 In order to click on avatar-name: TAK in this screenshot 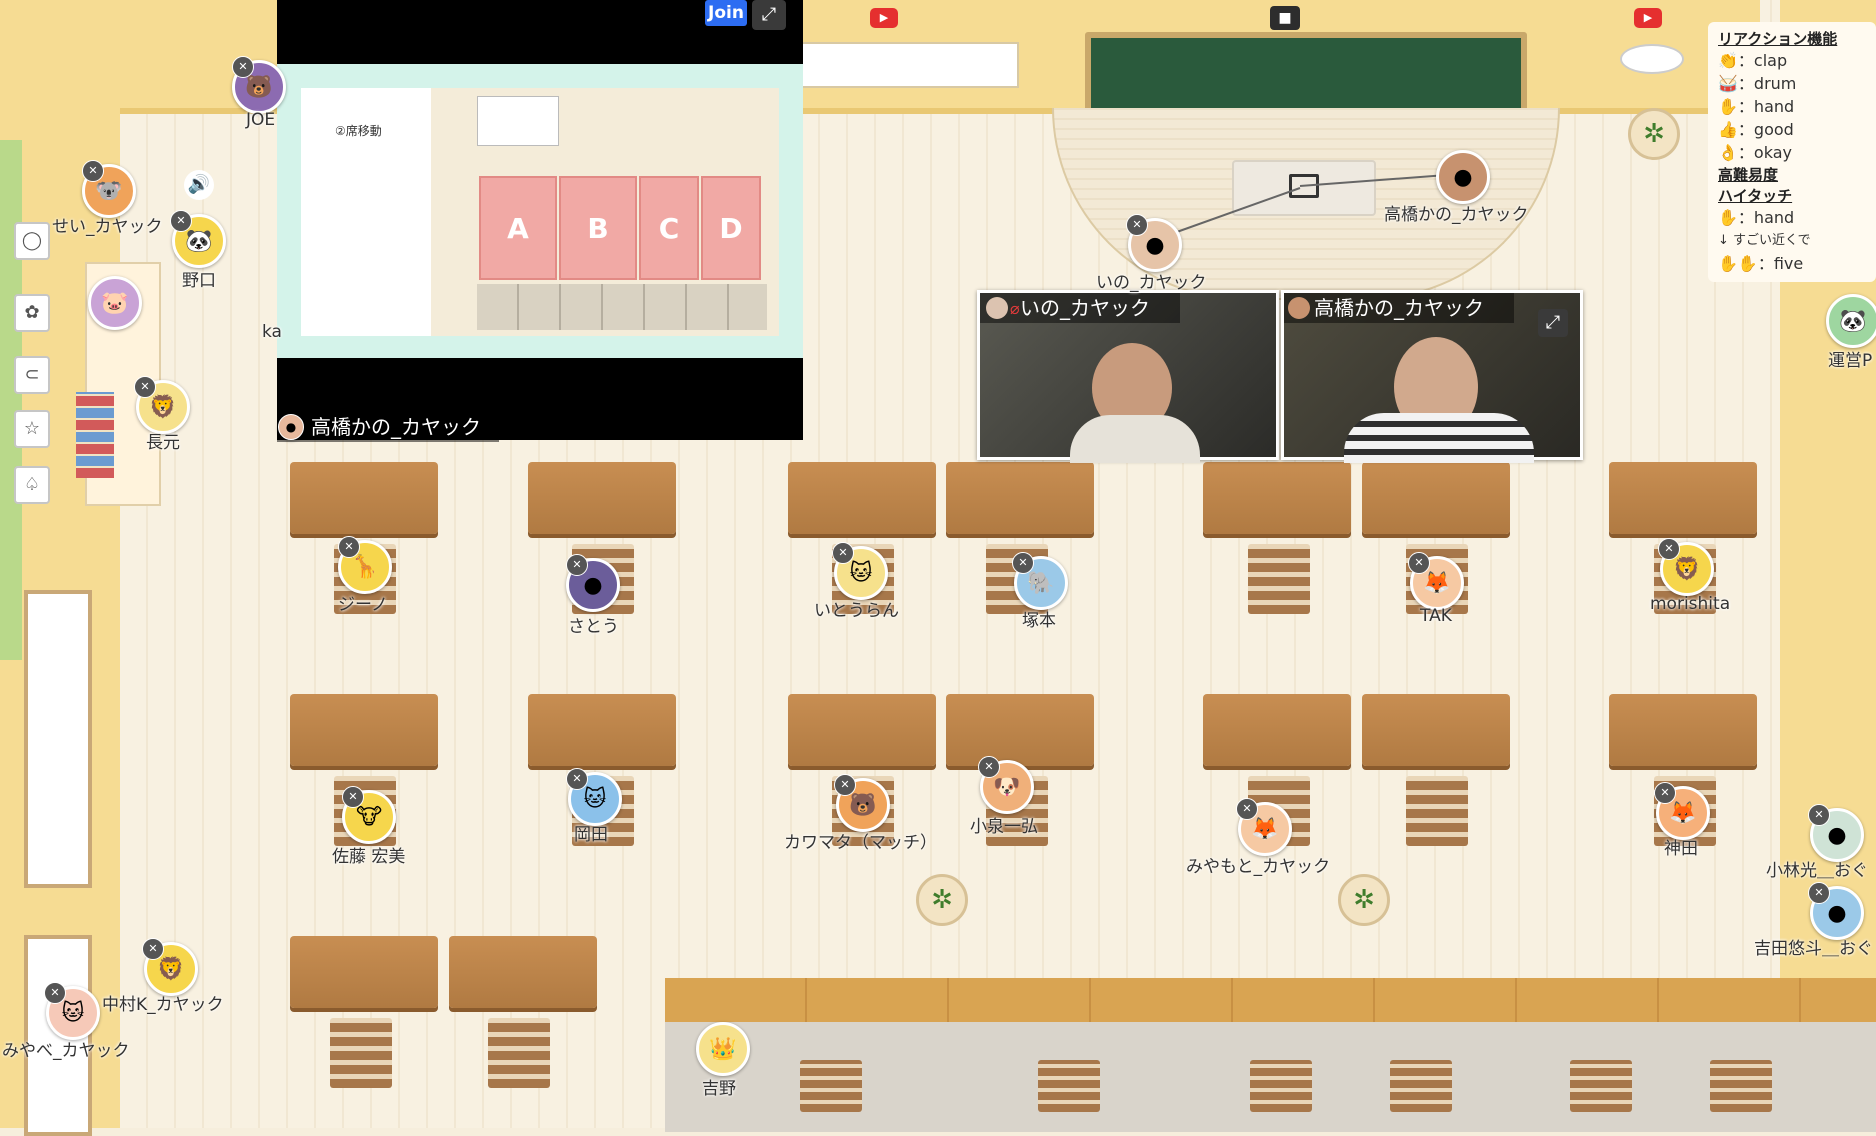, I will do `click(1436, 616)`.